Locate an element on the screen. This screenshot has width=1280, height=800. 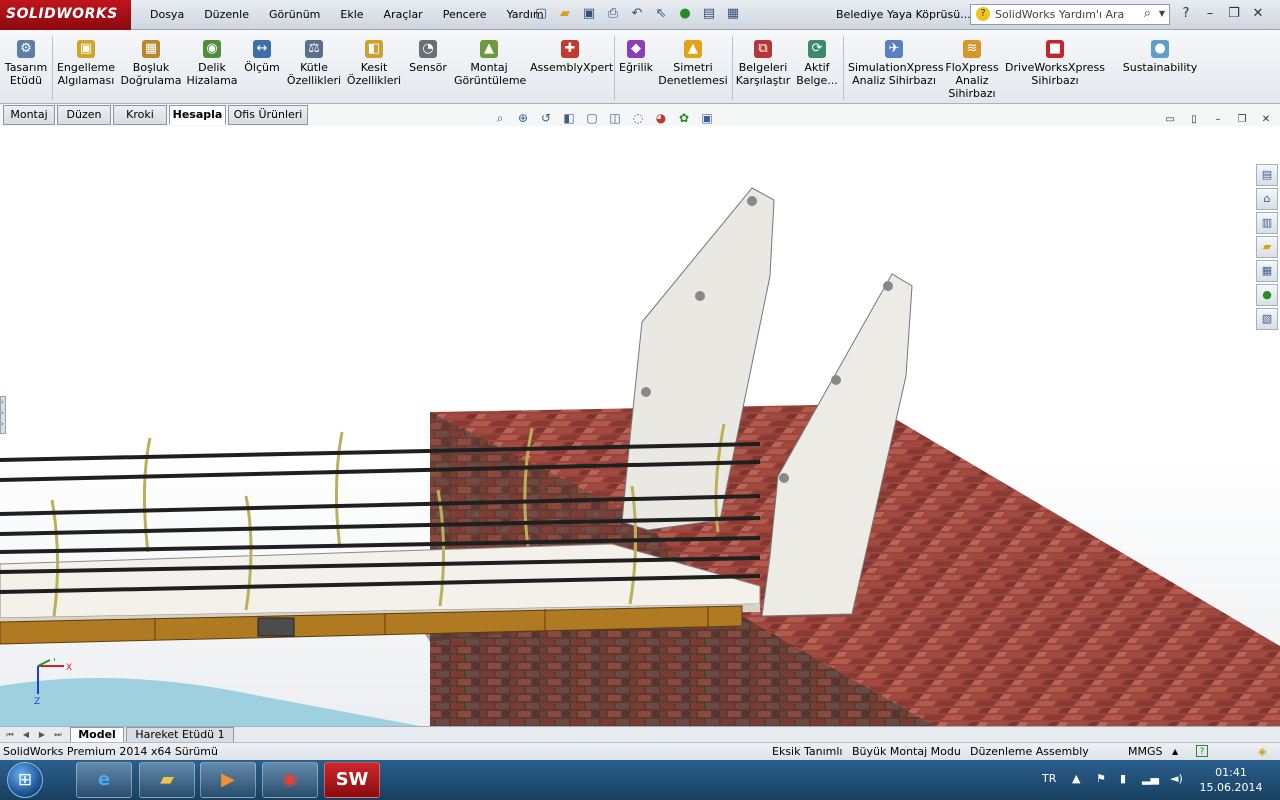
kutle-ozellikleri-button: ⚖ Kütle Özellikleri is located at coordinates (314, 61).